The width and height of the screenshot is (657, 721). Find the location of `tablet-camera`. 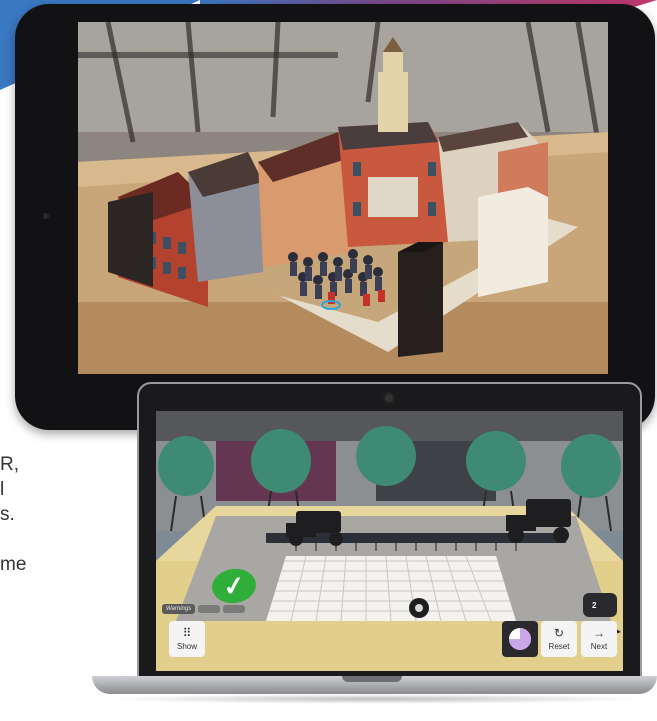

tablet-camera is located at coordinates (46, 216).